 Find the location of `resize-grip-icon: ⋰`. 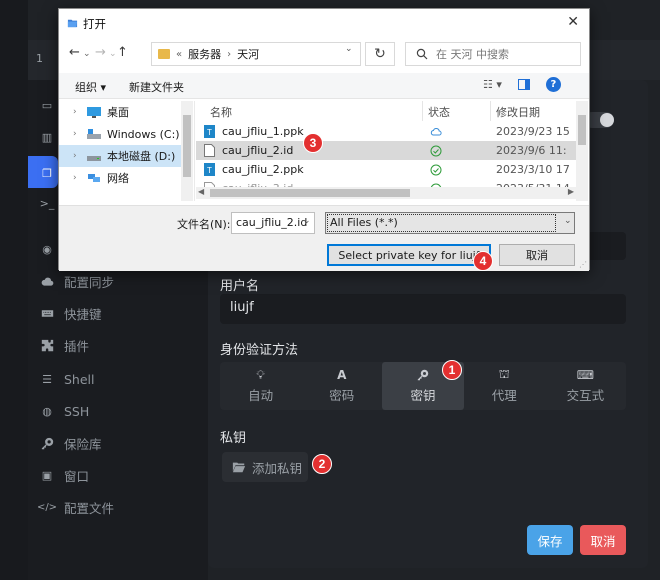

resize-grip-icon: ⋰ is located at coordinates (583, 264).